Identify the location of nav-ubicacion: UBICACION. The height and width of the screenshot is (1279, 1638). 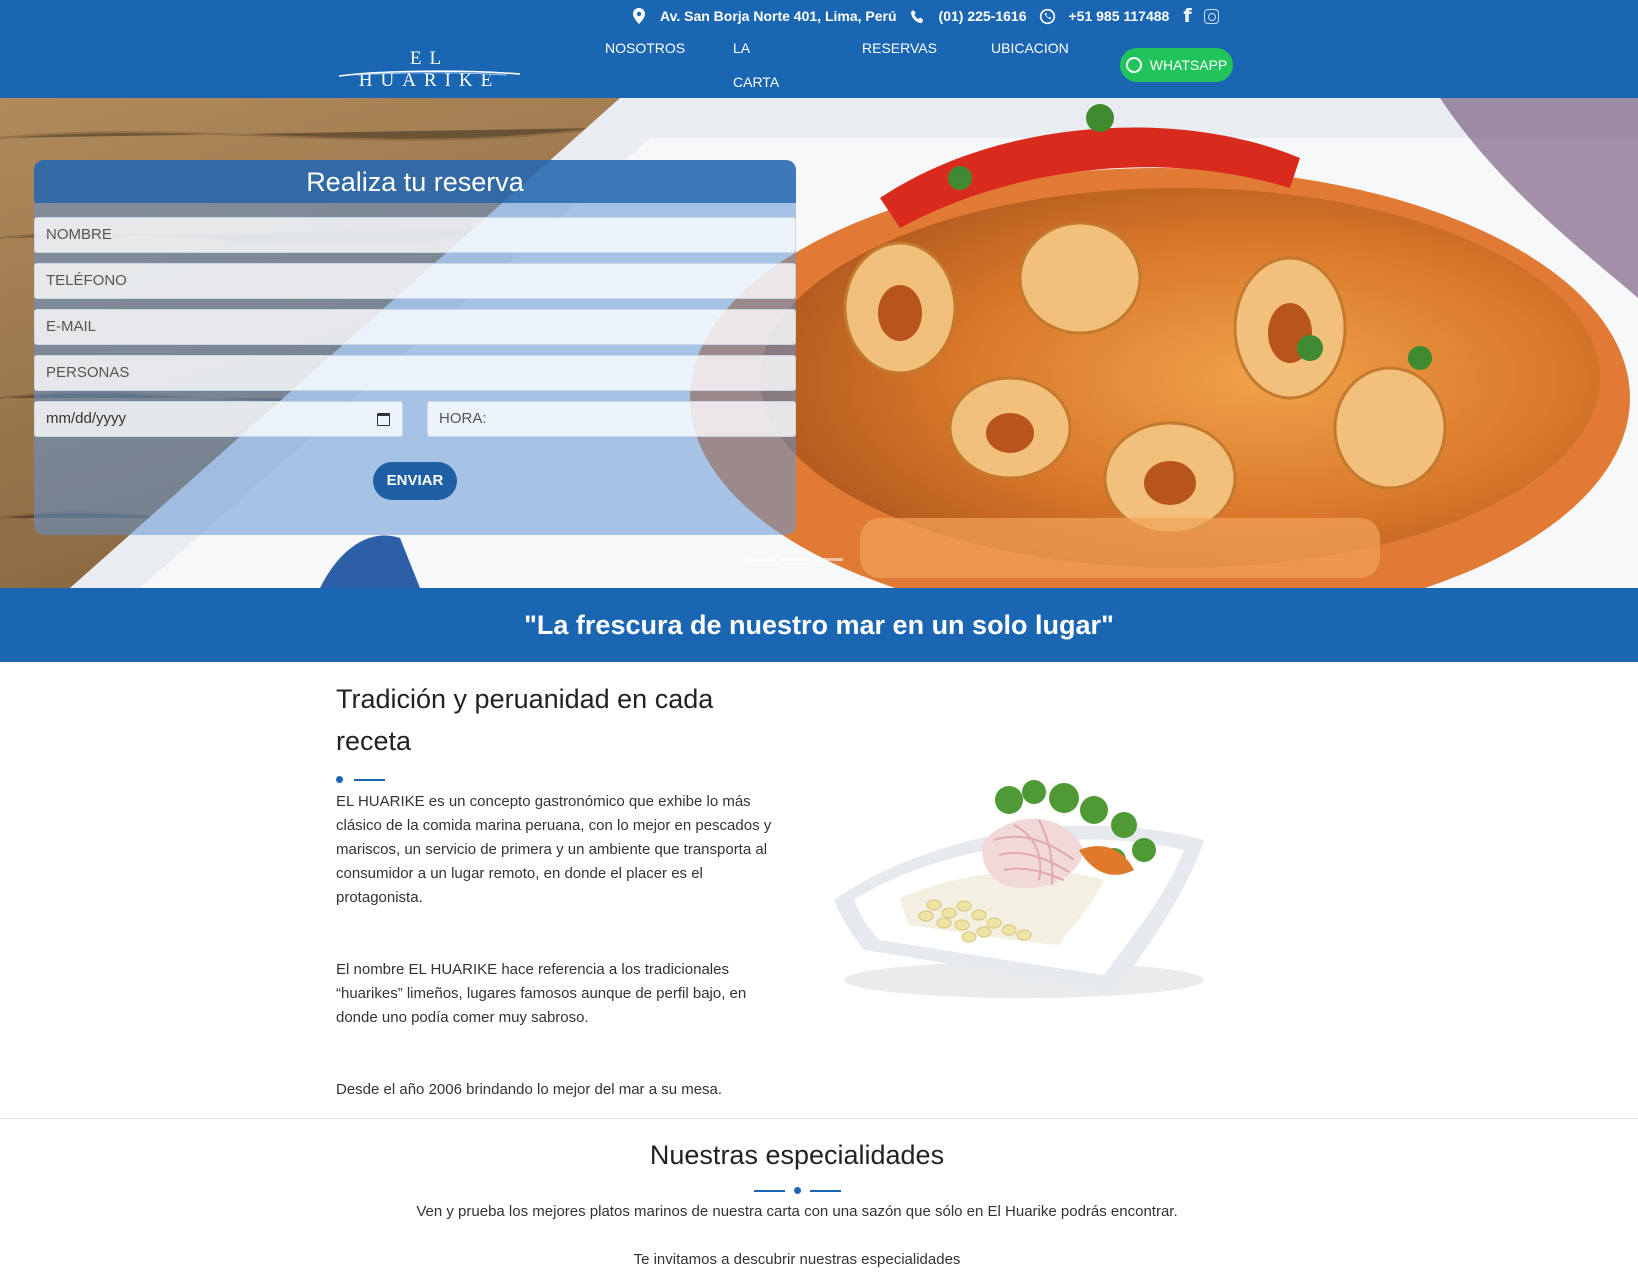
(1030, 48).